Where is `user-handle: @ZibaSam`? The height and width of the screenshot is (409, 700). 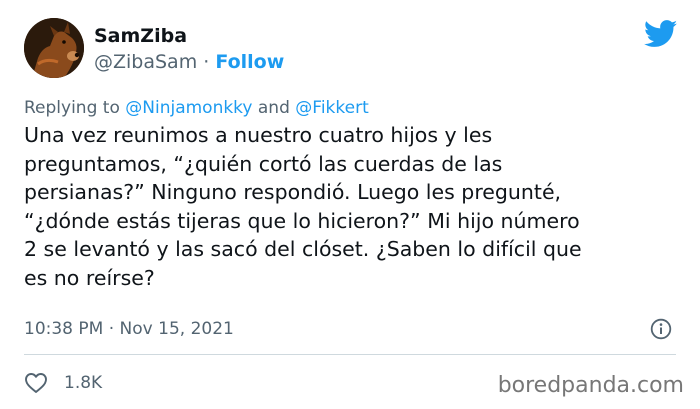 user-handle: @ZibaSam is located at coordinates (145, 62).